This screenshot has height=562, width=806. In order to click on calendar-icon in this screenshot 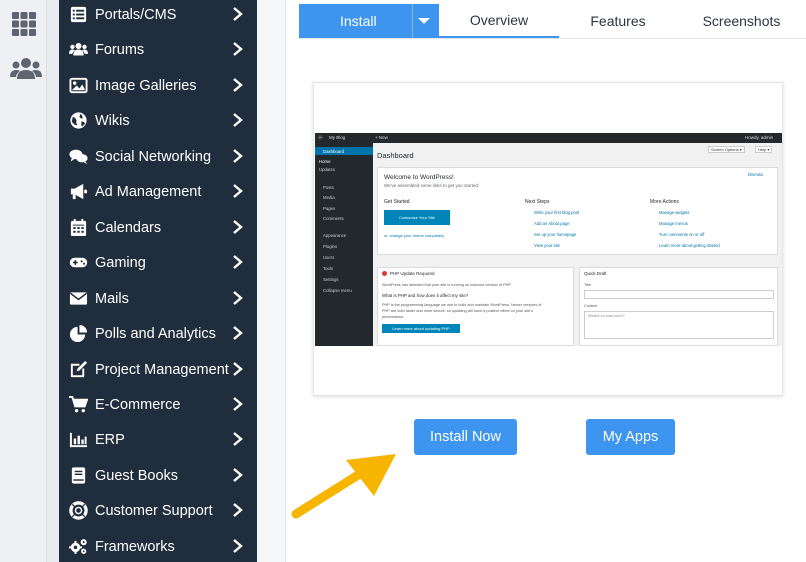, I will do `click(78, 228)`.